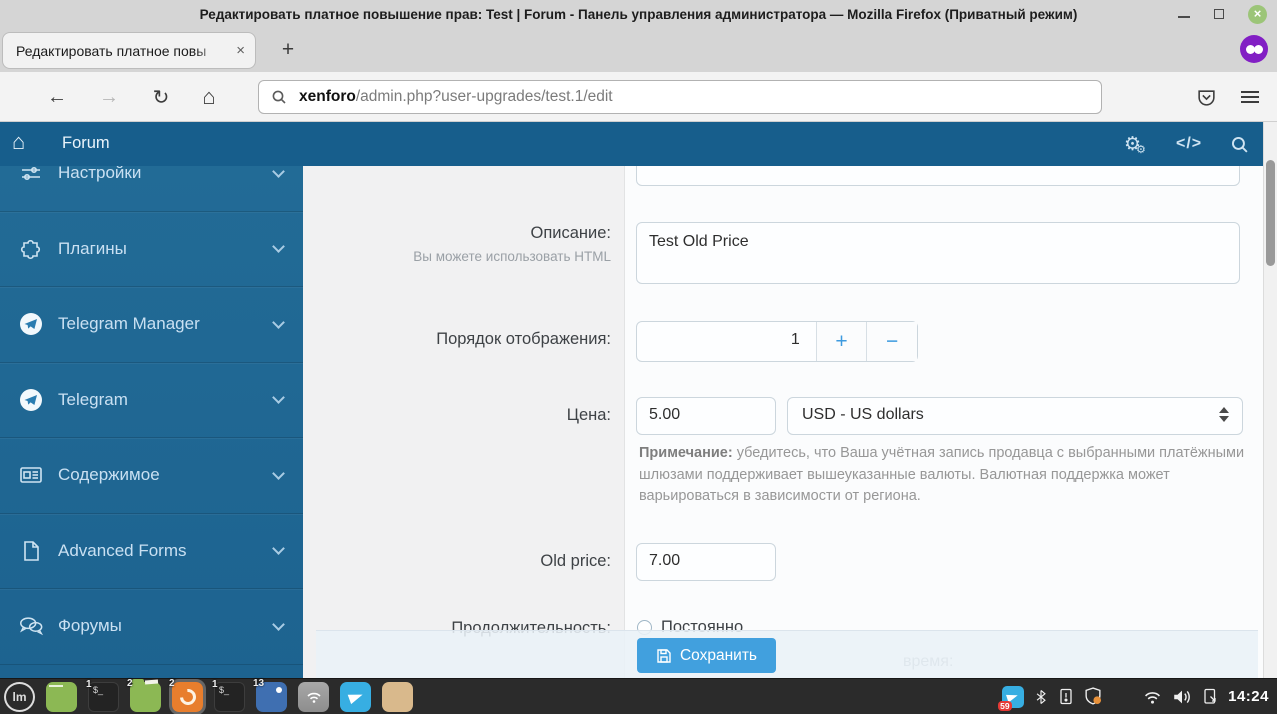 The height and width of the screenshot is (714, 1277). What do you see at coordinates (523, 339) in the screenshot?
I see `display-order-label: Порядок отображения:` at bounding box center [523, 339].